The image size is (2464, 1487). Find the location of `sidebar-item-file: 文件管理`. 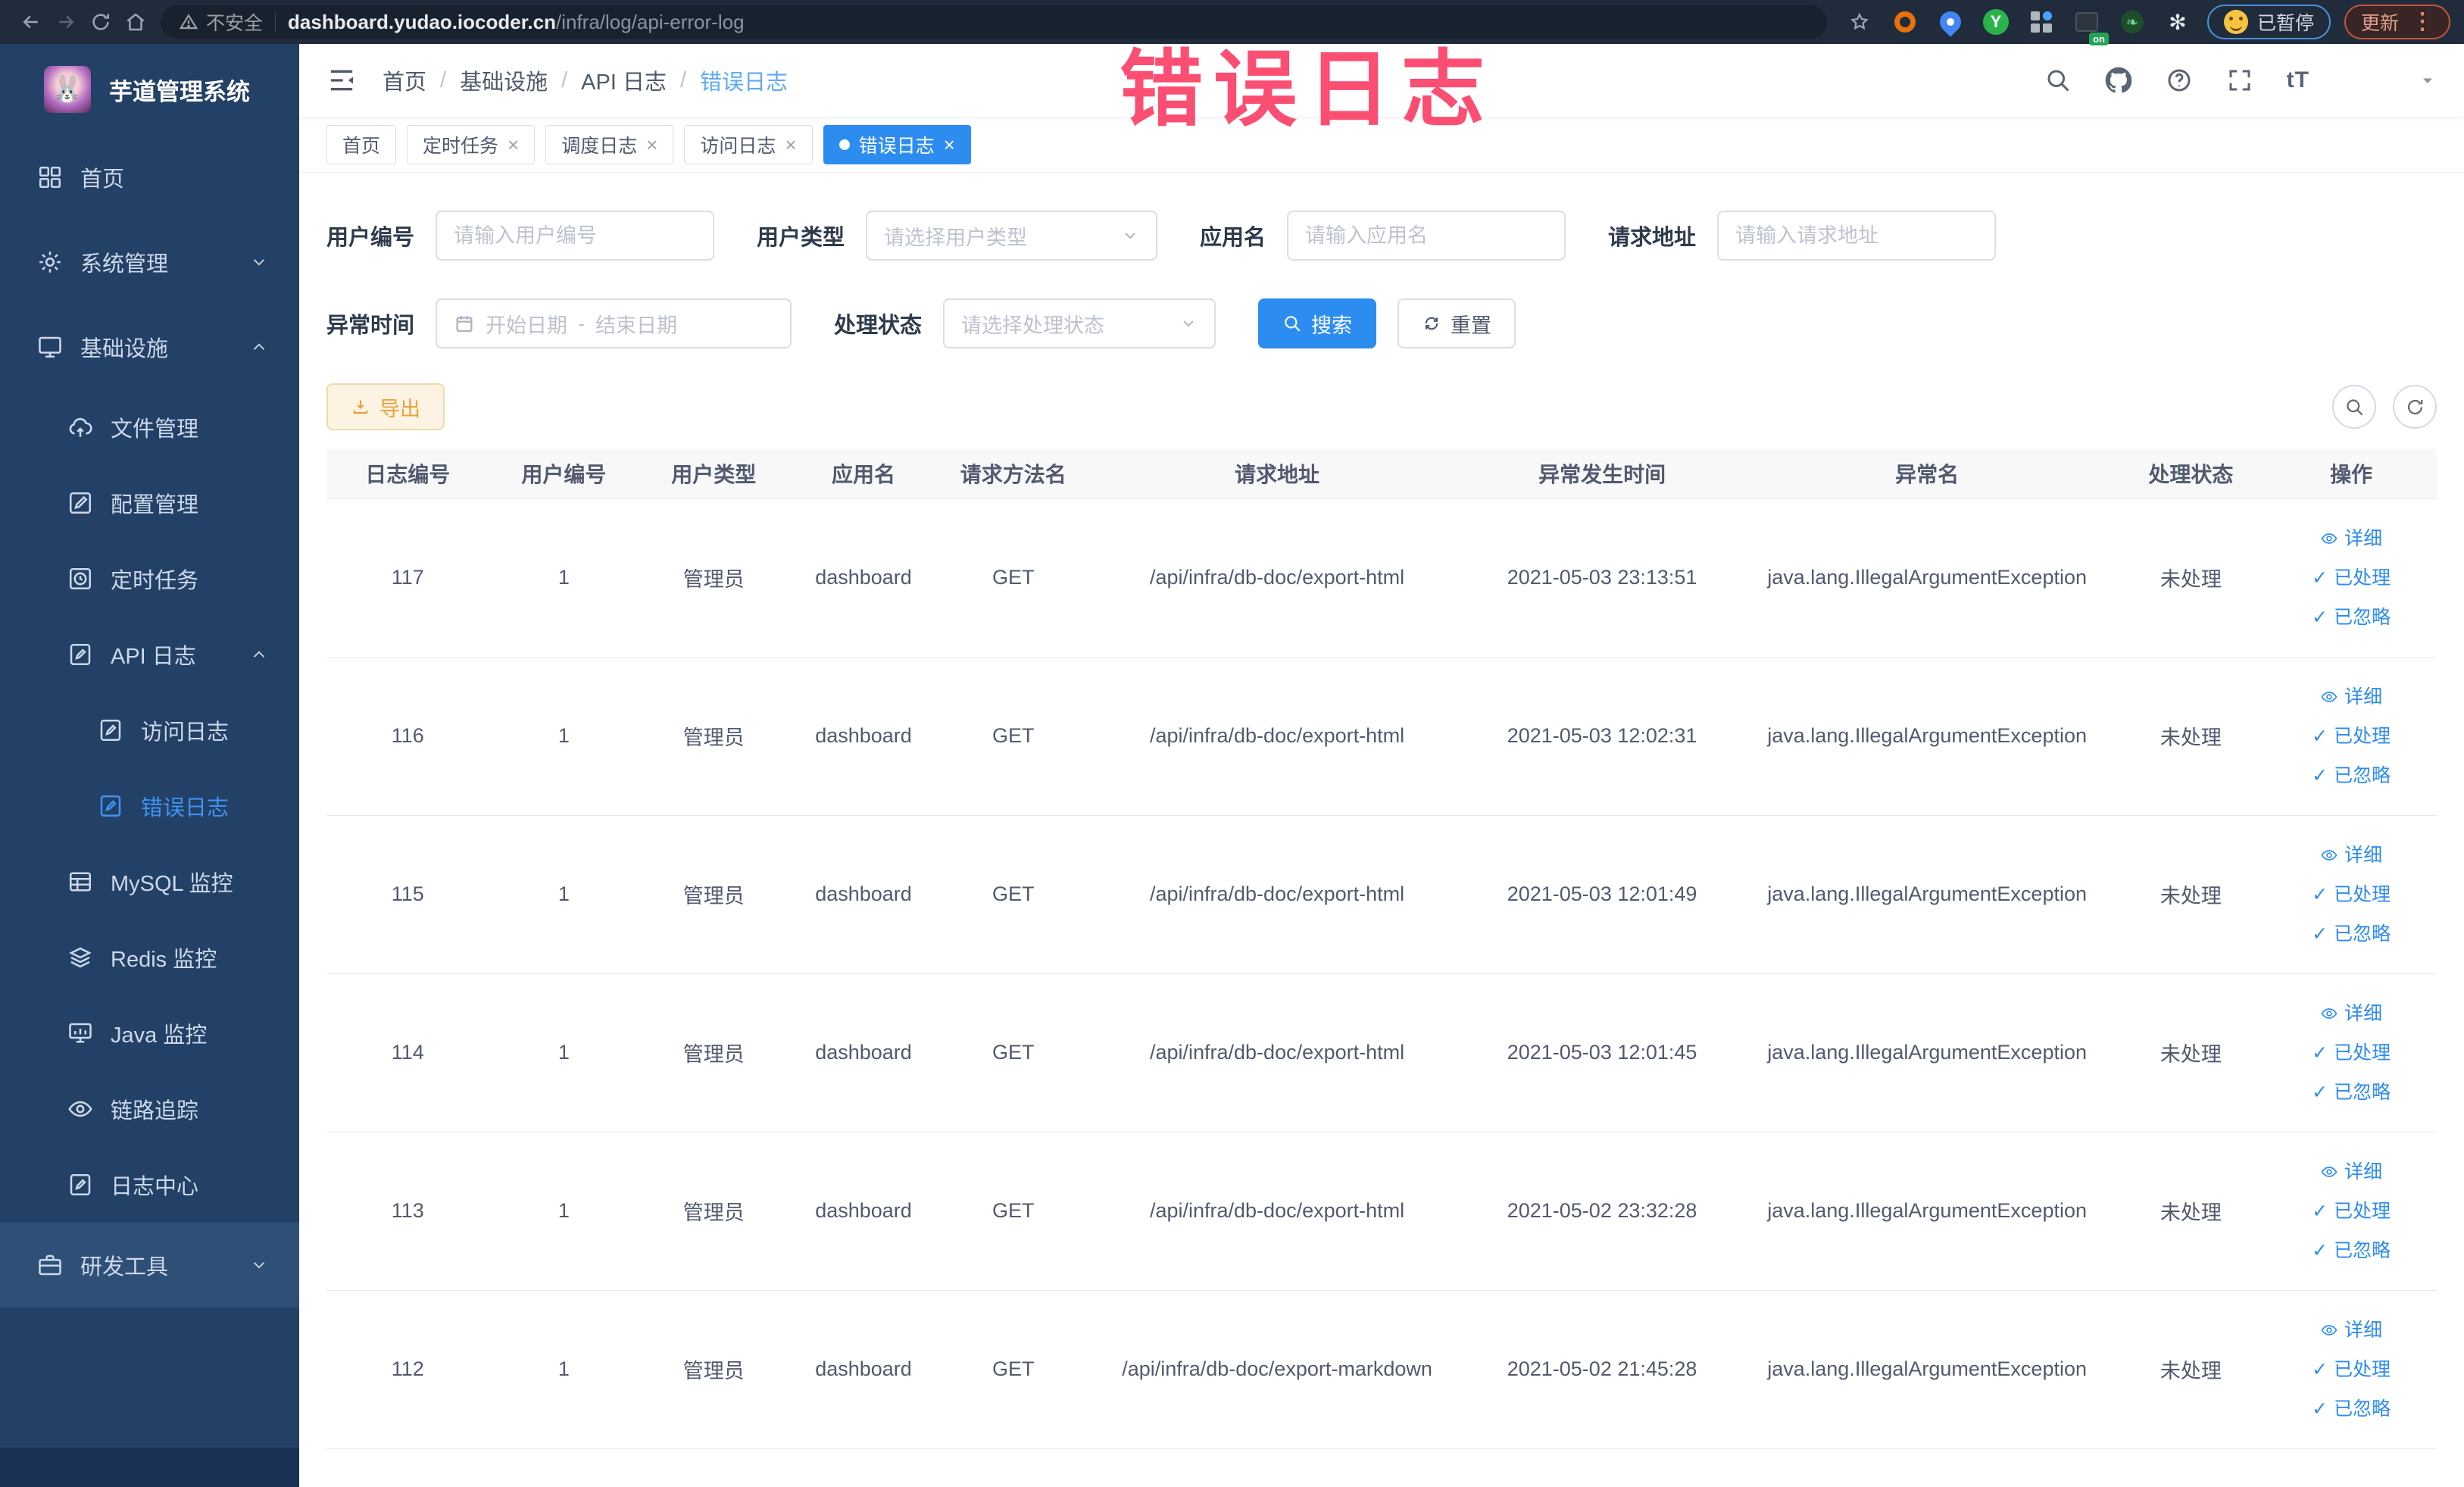

sidebar-item-file: 文件管理 is located at coordinates (149, 427).